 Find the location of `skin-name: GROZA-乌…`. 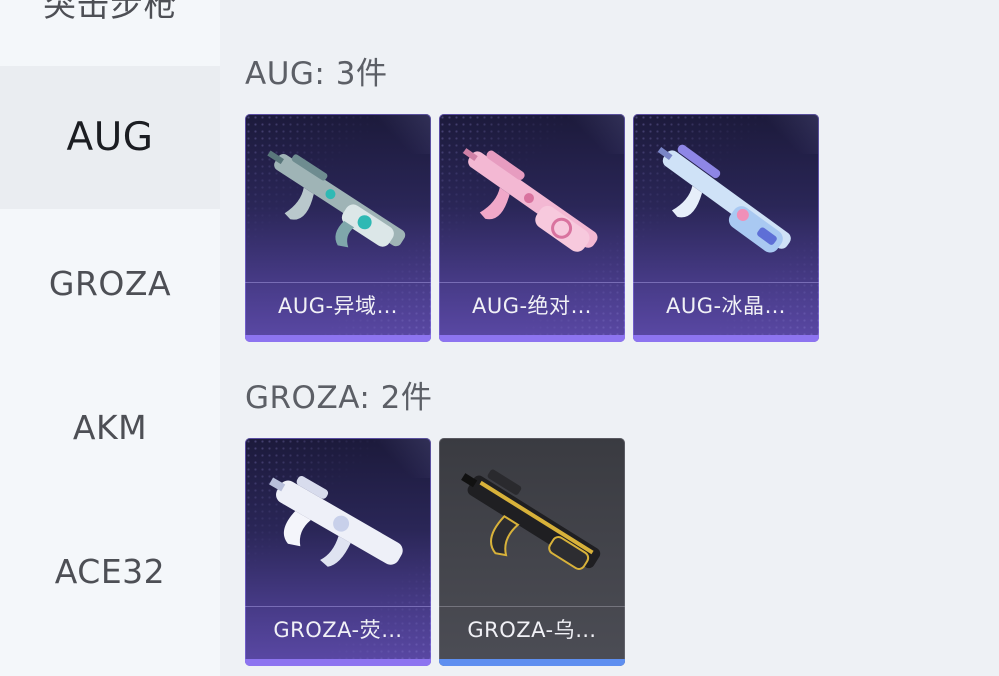

skin-name: GROZA-乌… is located at coordinates (532, 630).